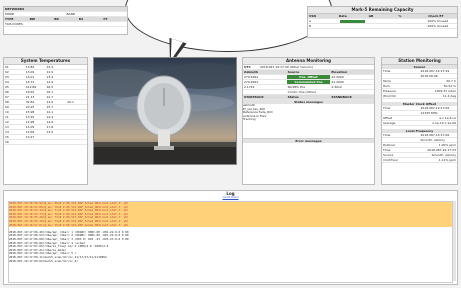  Describe the element at coordinates (30, 117) in the screenshot. I see `temperature-cell: 13.35` at that location.